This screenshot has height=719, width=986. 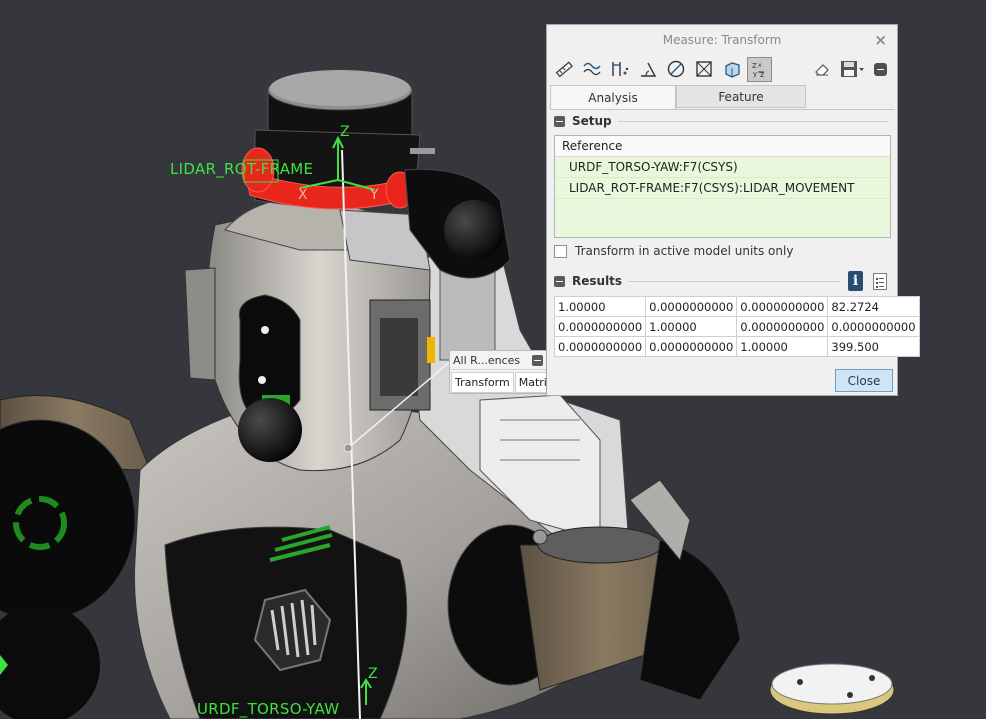 What do you see at coordinates (754, 66) in the screenshot?
I see `svg-text: Z` at bounding box center [754, 66].